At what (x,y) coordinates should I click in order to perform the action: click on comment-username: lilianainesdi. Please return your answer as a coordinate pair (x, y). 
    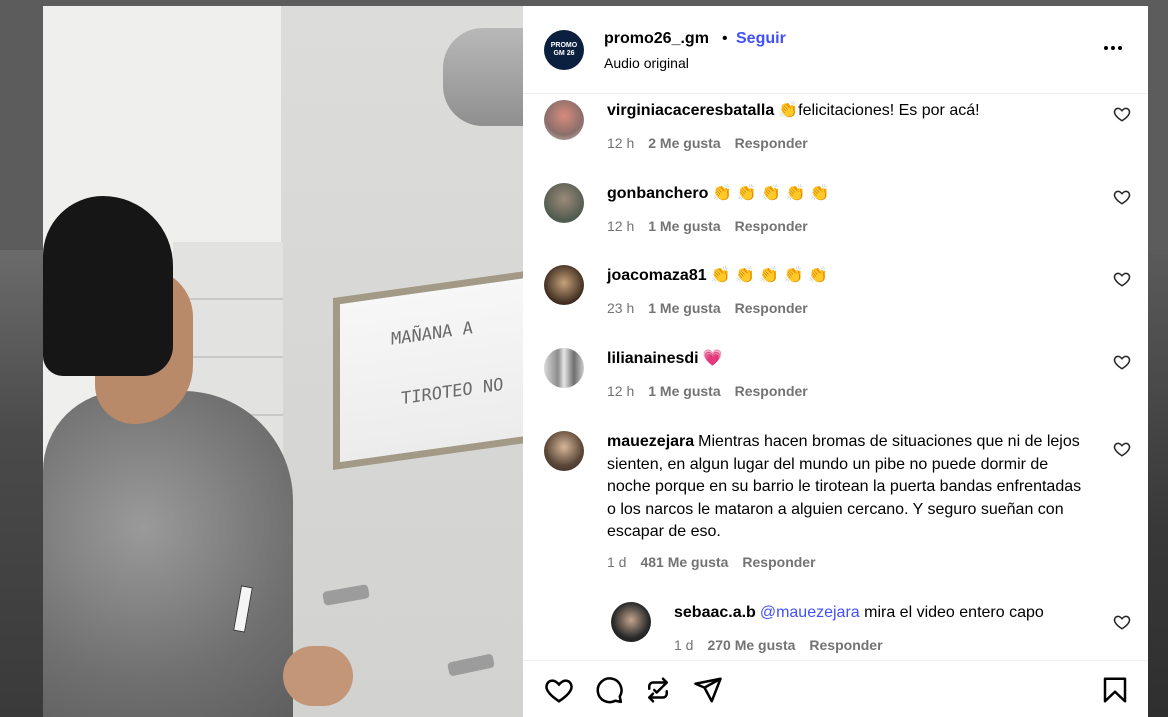
    Looking at the image, I should click on (653, 358).